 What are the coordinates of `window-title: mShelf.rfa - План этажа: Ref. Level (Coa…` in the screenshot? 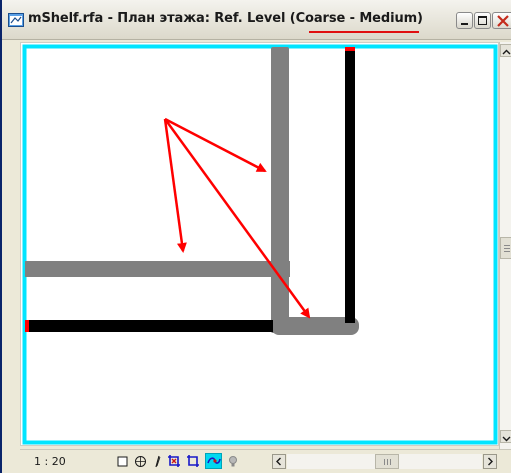 It's located at (225, 18).